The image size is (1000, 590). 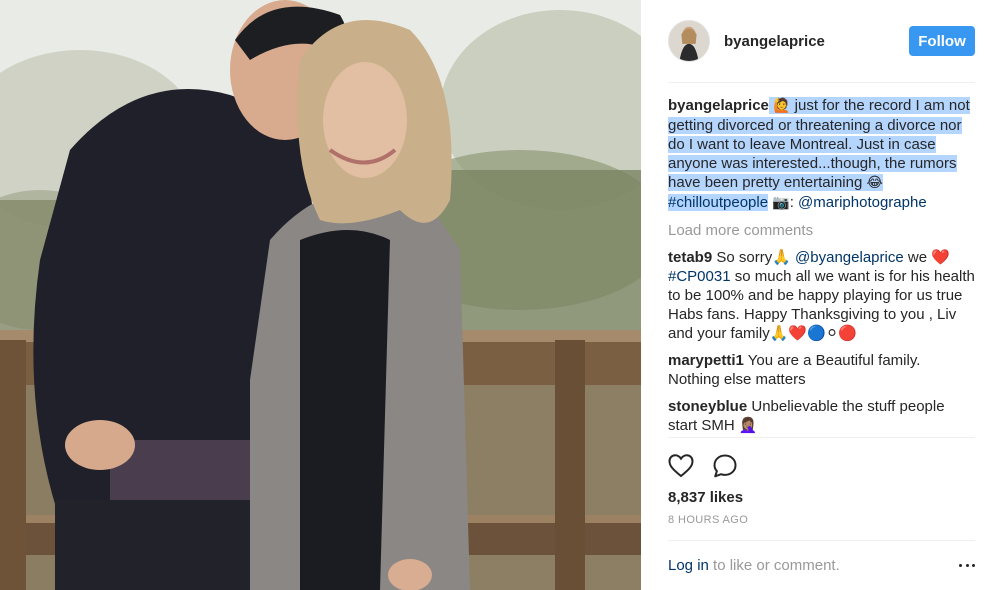 What do you see at coordinates (942, 41) in the screenshot?
I see `follow-button: Follow` at bounding box center [942, 41].